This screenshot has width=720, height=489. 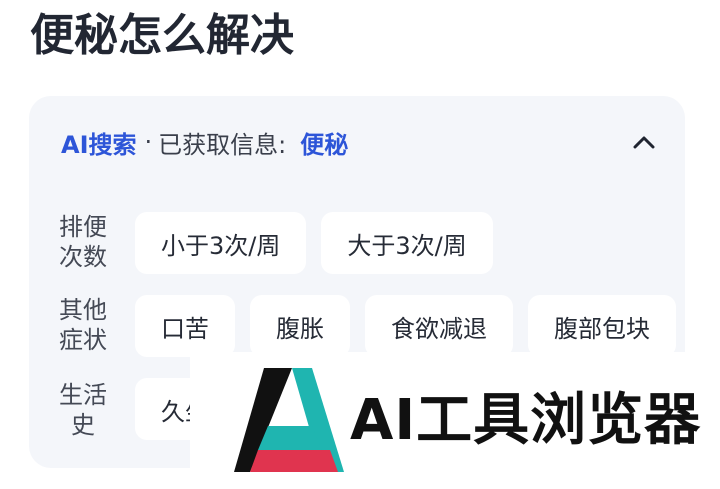 I want to click on watermark-text: AI工具浏览器, so click(x=526, y=420).